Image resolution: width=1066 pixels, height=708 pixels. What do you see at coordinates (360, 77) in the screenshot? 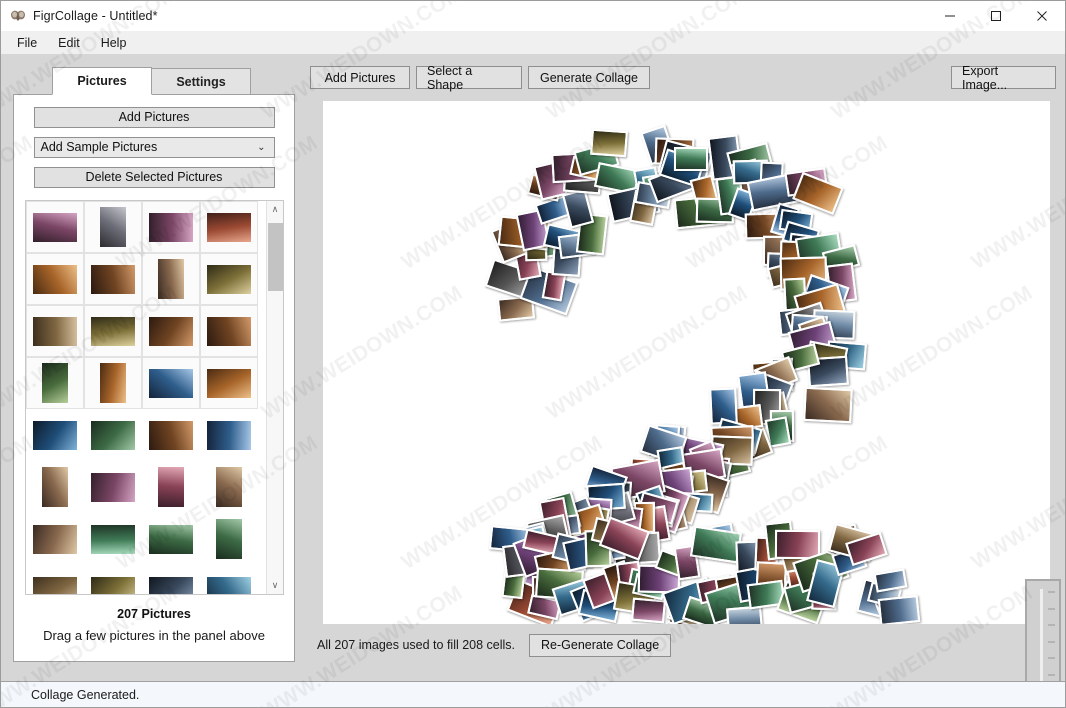
I see `toolbar-add-pictures-button: Add Pictures` at bounding box center [360, 77].